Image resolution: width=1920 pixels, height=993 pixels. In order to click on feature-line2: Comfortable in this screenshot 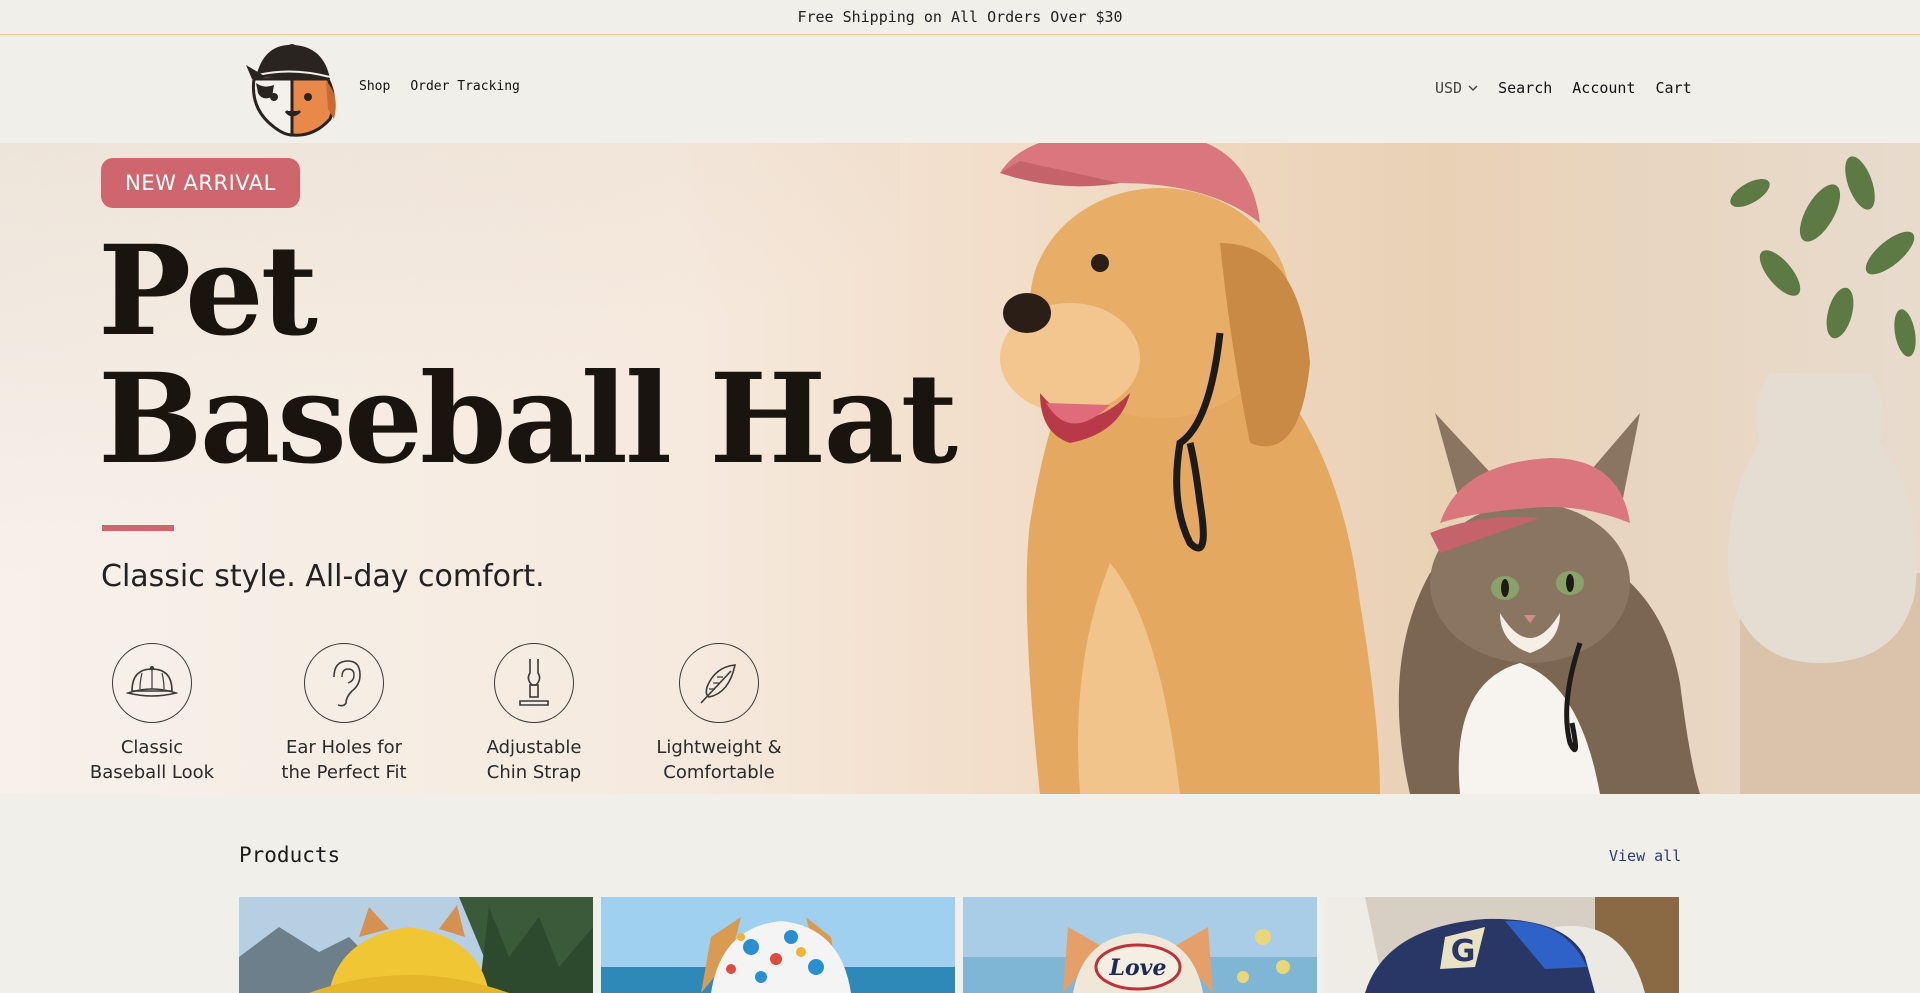, I will do `click(719, 772)`.